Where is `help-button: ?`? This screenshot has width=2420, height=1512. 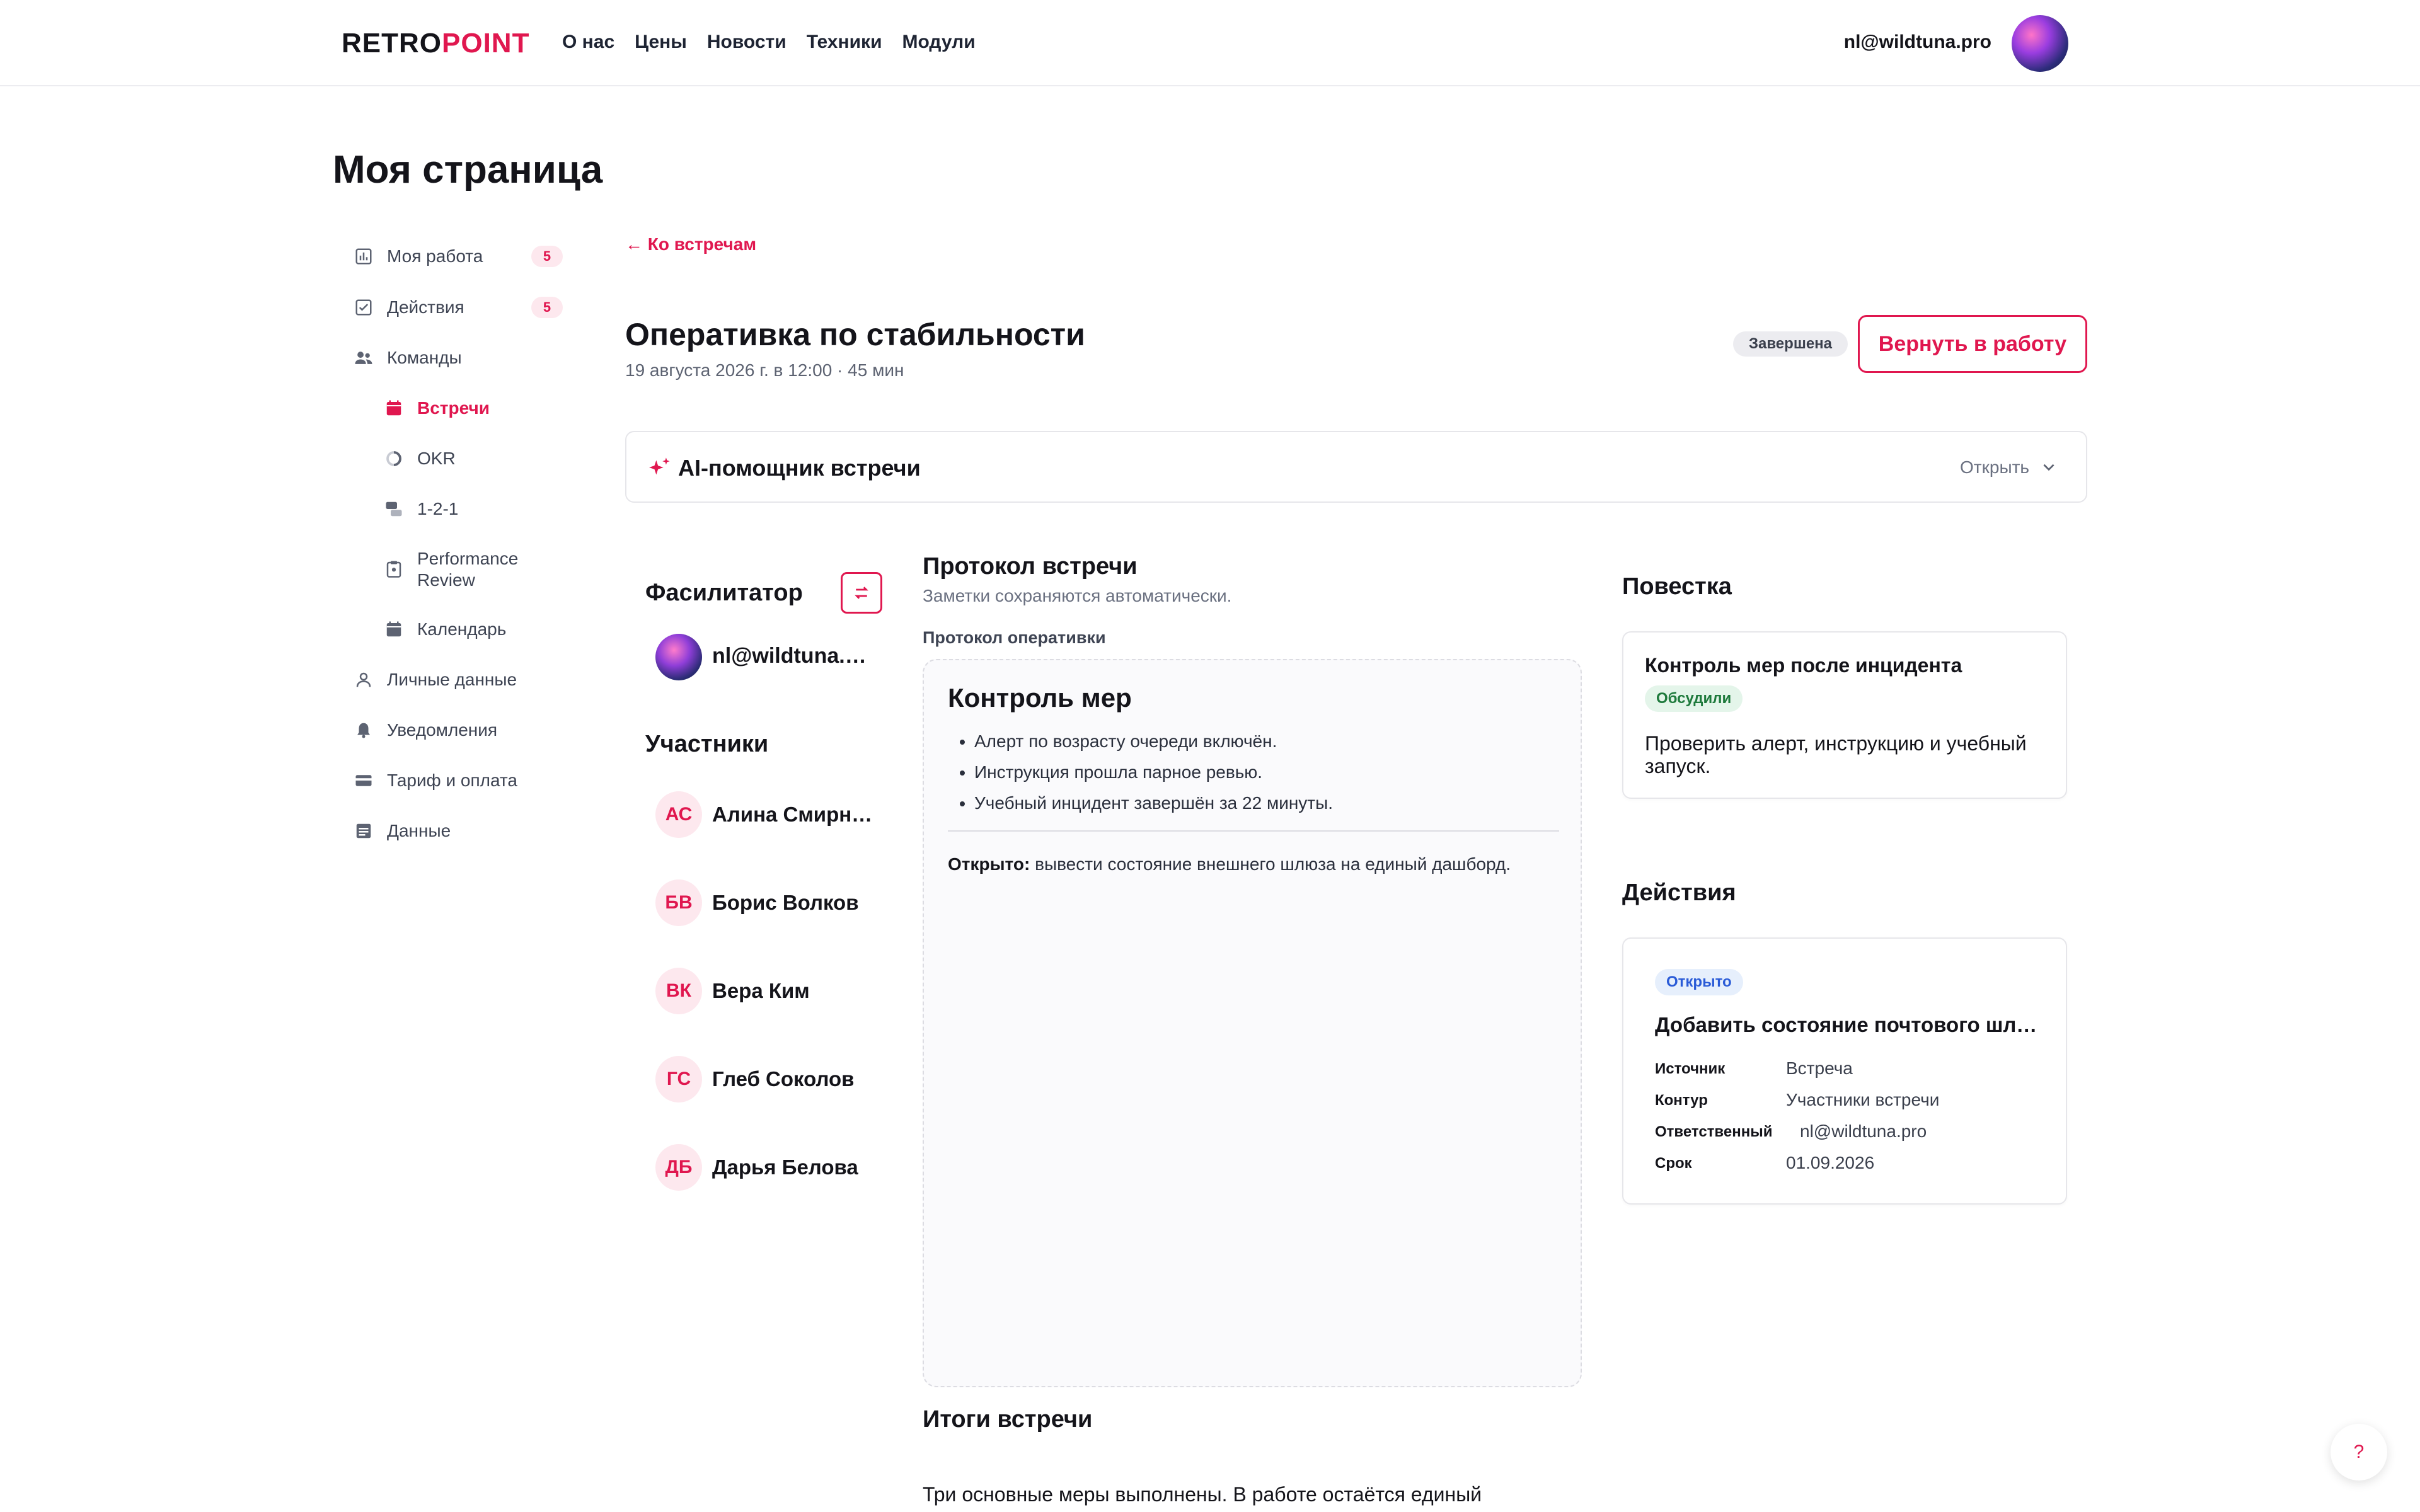
help-button: ? is located at coordinates (2359, 1452).